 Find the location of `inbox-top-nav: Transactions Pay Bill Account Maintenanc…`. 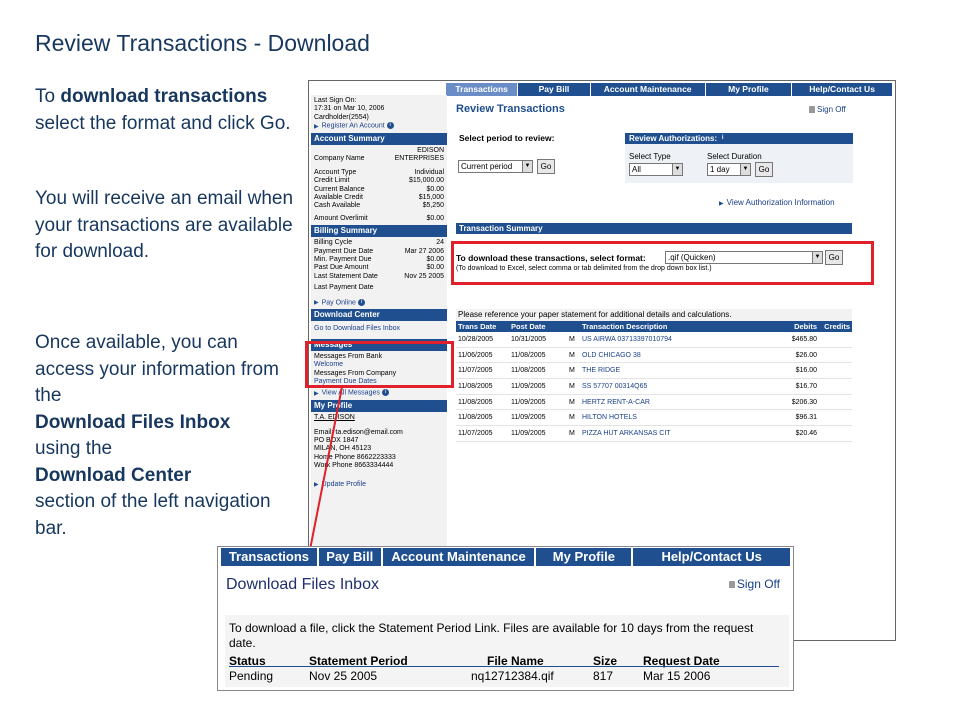

inbox-top-nav: Transactions Pay Bill Account Maintenanc… is located at coordinates (505, 557).